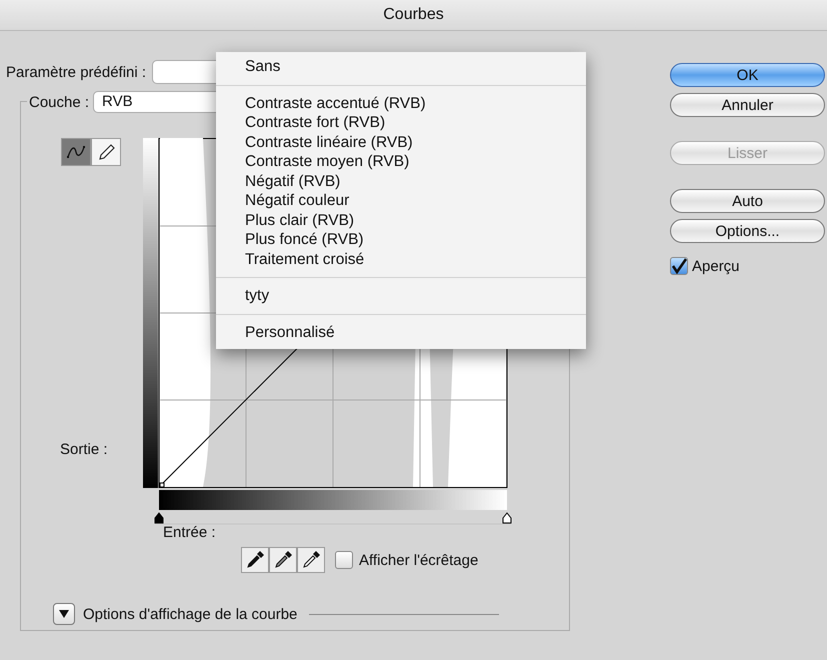 The image size is (827, 660). I want to click on display-options-label: Options d'affichage de la courbe, so click(190, 614).